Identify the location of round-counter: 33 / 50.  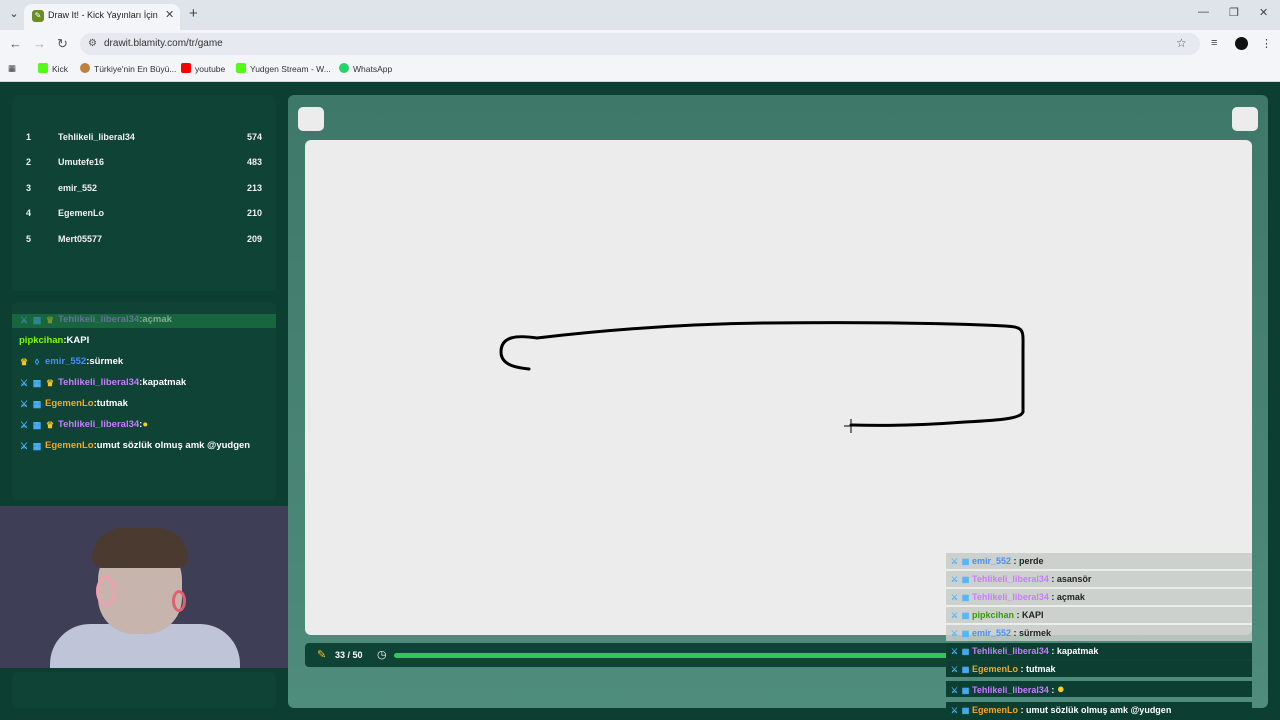
(349, 655).